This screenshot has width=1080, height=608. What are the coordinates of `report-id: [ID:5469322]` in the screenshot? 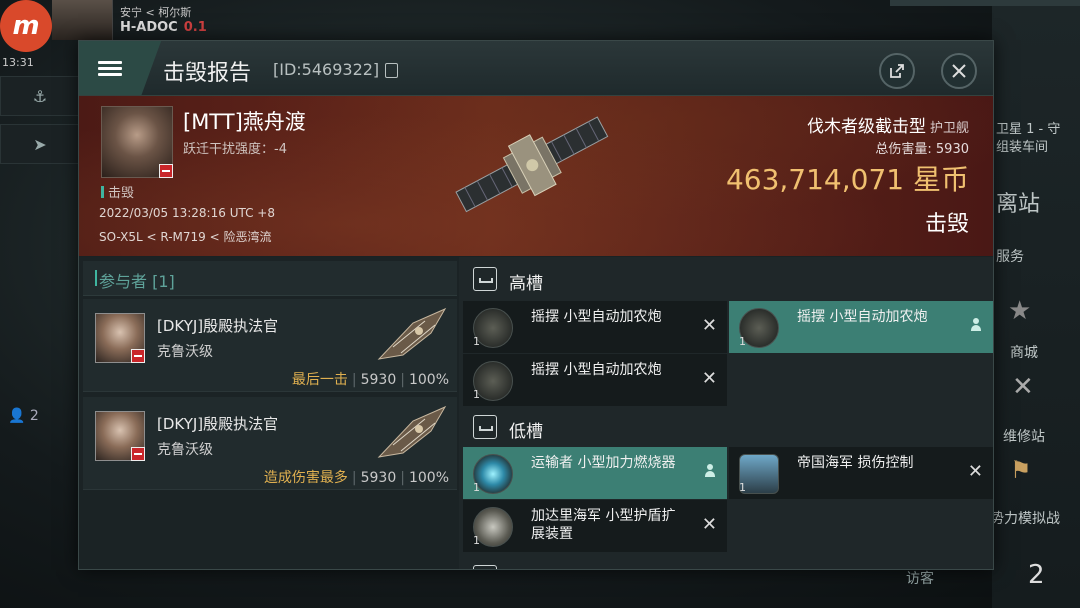 It's located at (326, 69).